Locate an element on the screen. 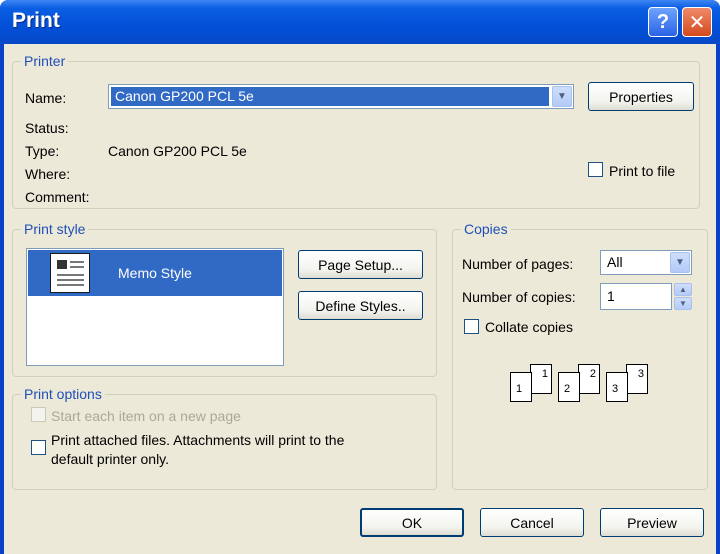 Image resolution: width=720 pixels, height=554 pixels. type-value: Canon GP200 PCL 5e is located at coordinates (177, 151).